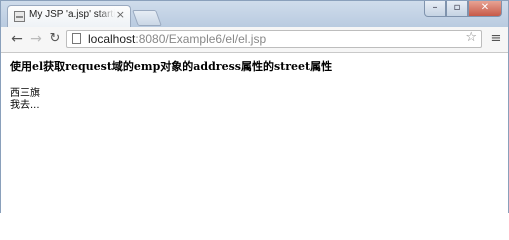 Image resolution: width=509 pixels, height=240 pixels. I want to click on reload-icon: ↻, so click(55, 39).